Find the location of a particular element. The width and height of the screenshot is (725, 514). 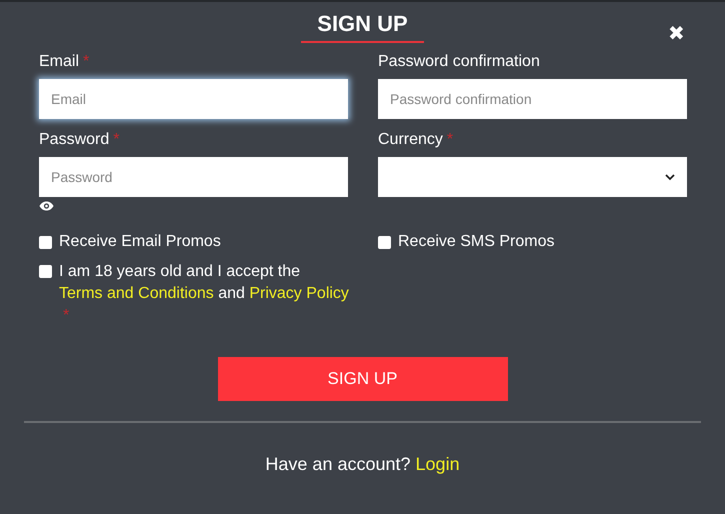

checkbox-label: Receive Email Promos is located at coordinates (140, 242).